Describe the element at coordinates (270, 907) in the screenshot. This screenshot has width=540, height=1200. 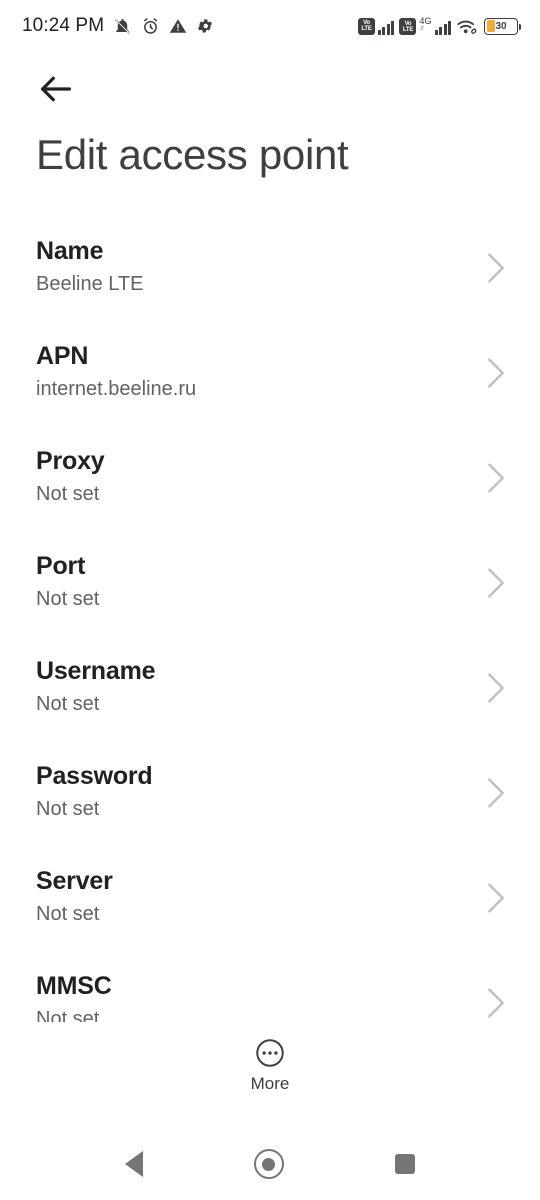
I see `list-item: Server Not set` at that location.